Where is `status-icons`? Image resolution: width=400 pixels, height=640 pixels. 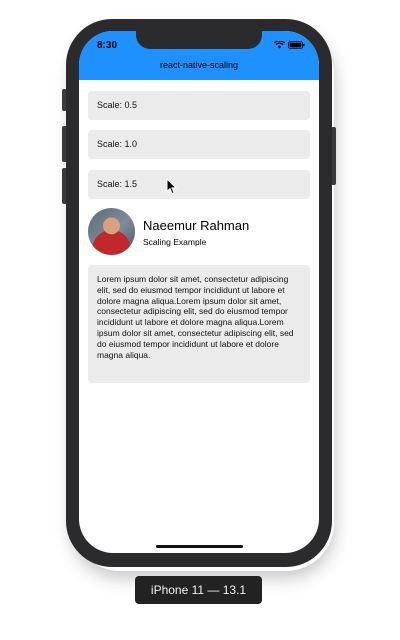
status-icons is located at coordinates (289, 45).